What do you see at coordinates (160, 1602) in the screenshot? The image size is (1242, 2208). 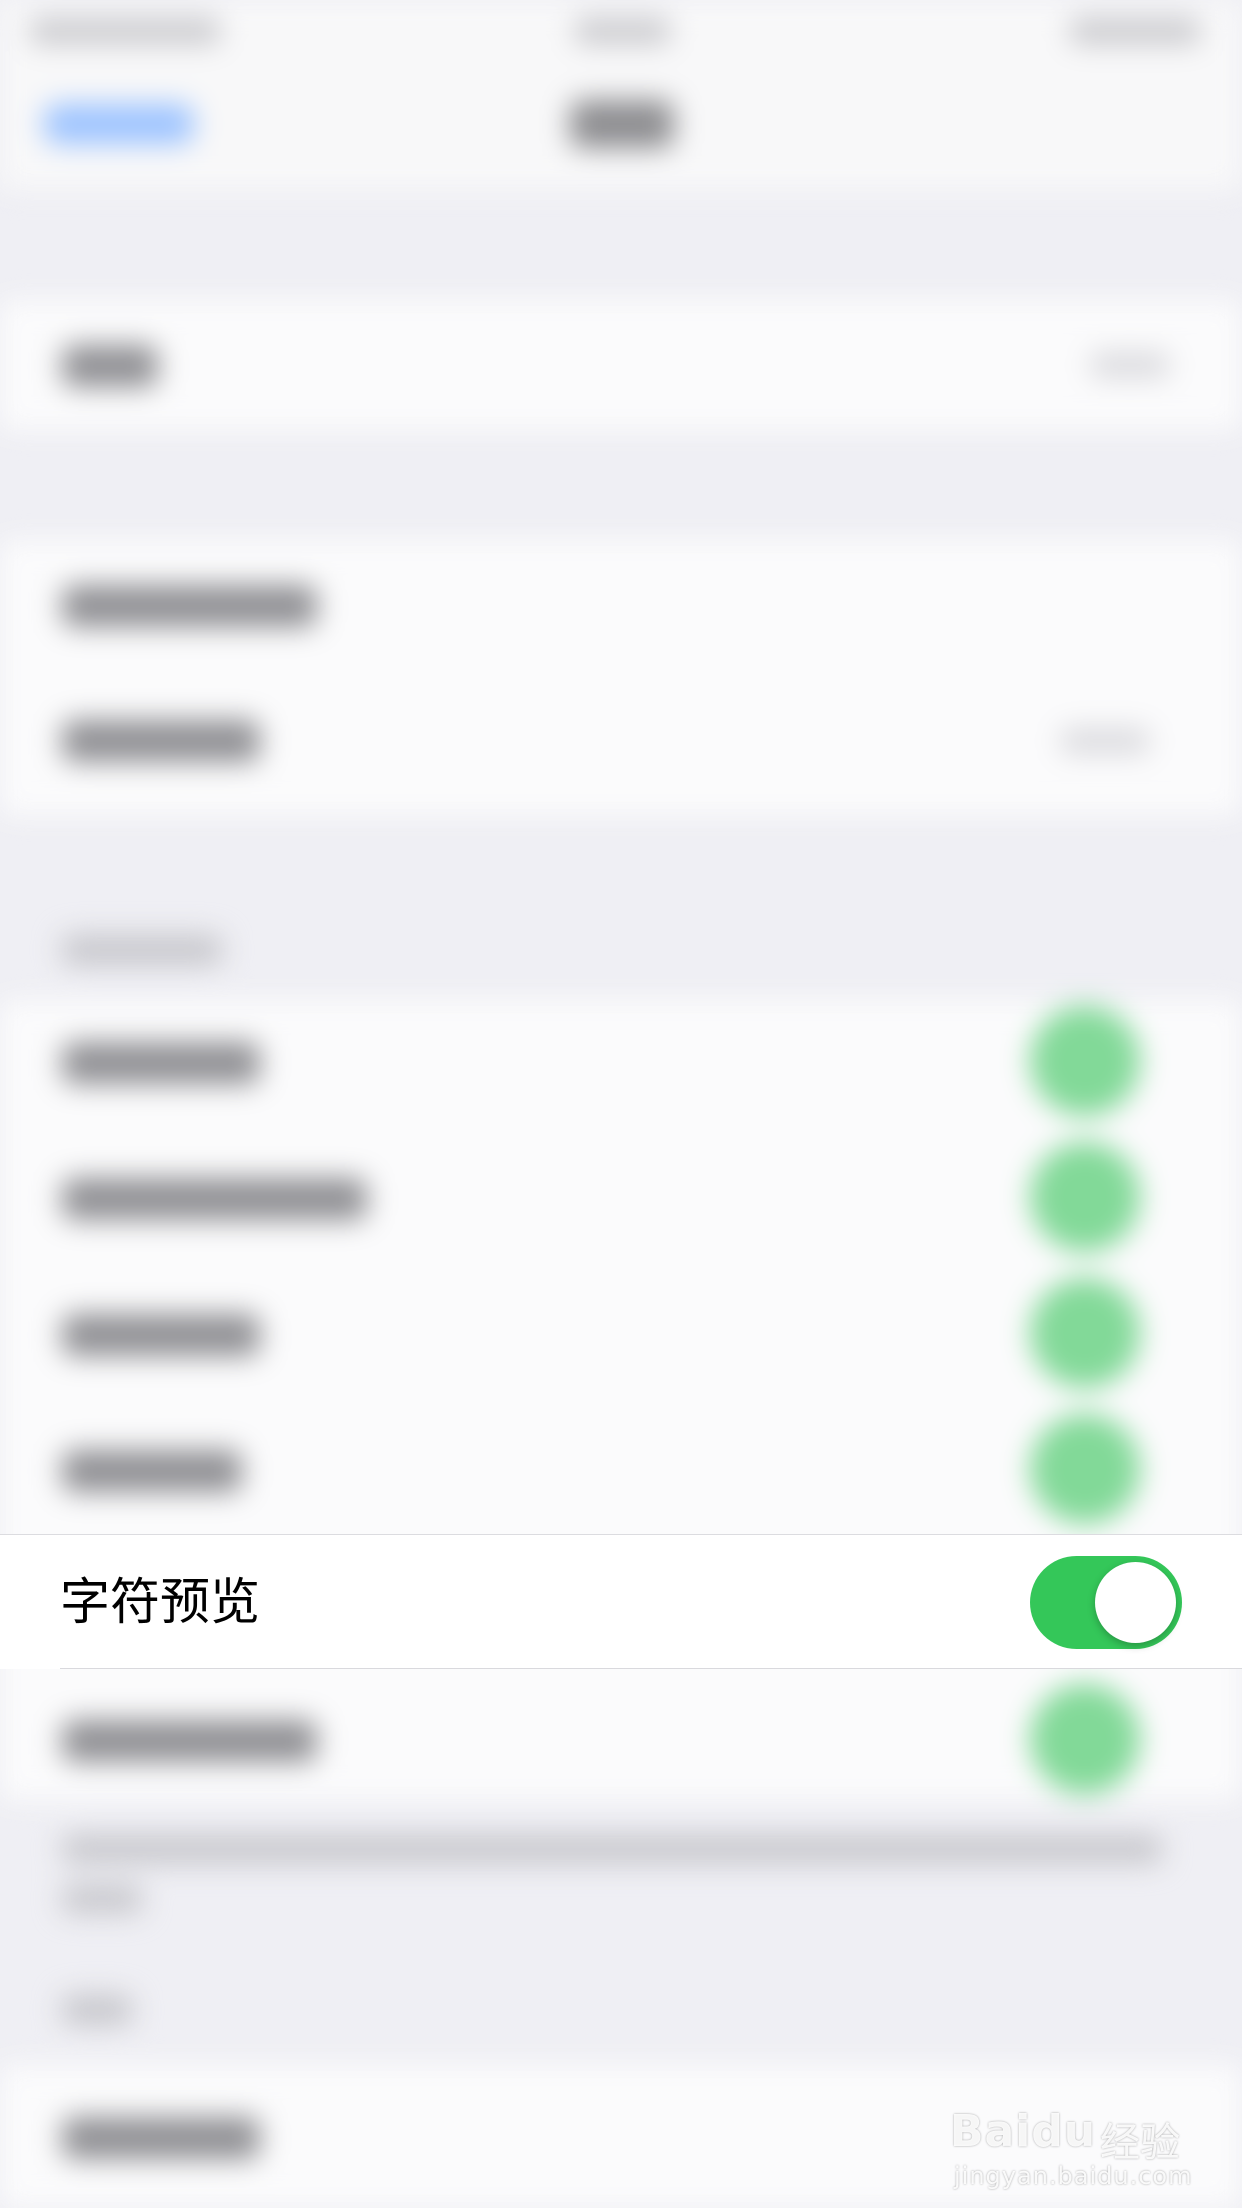 I see `character-preview-label: 字符预览` at bounding box center [160, 1602].